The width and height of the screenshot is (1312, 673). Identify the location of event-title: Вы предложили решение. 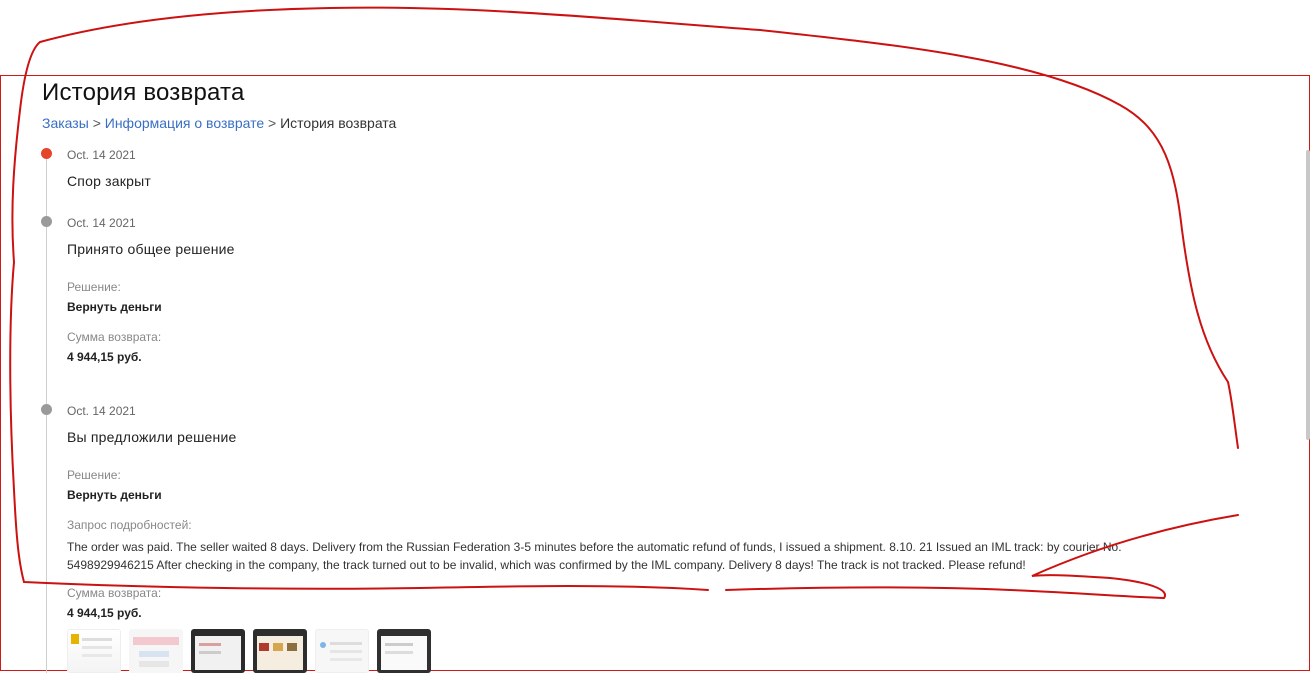
(152, 437).